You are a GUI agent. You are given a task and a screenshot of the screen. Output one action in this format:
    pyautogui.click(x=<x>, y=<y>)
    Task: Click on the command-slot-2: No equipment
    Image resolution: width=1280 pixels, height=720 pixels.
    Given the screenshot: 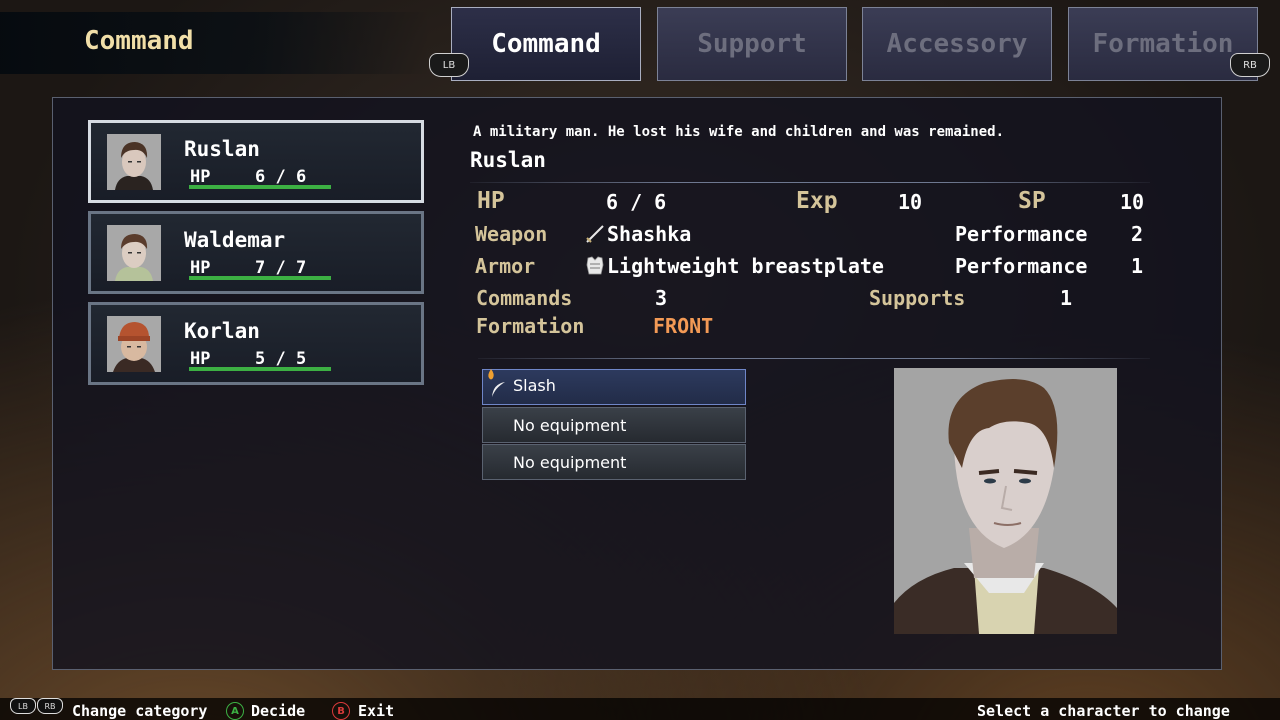 What is the action you would take?
    pyautogui.click(x=614, y=425)
    